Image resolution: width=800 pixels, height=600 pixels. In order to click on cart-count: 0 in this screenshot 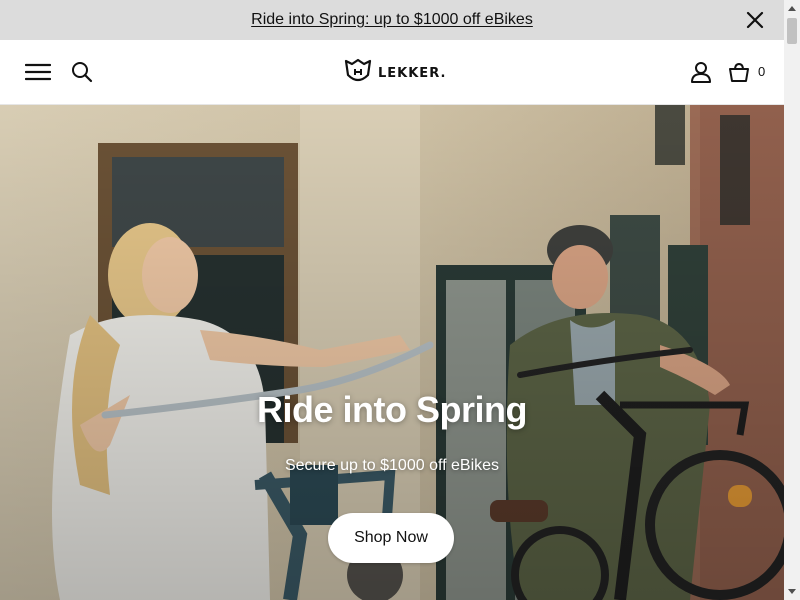, I will do `click(761, 71)`.